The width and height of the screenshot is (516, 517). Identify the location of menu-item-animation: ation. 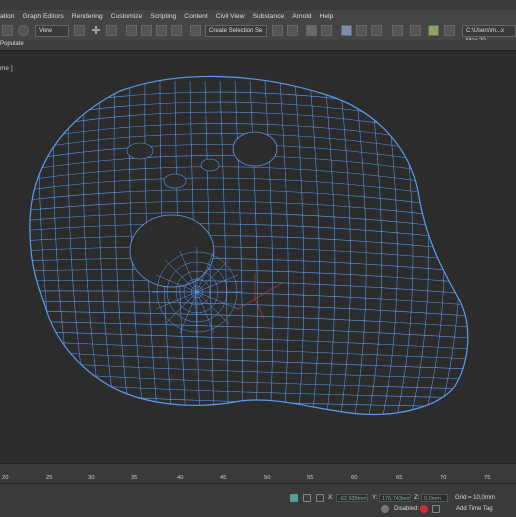
(11, 16).